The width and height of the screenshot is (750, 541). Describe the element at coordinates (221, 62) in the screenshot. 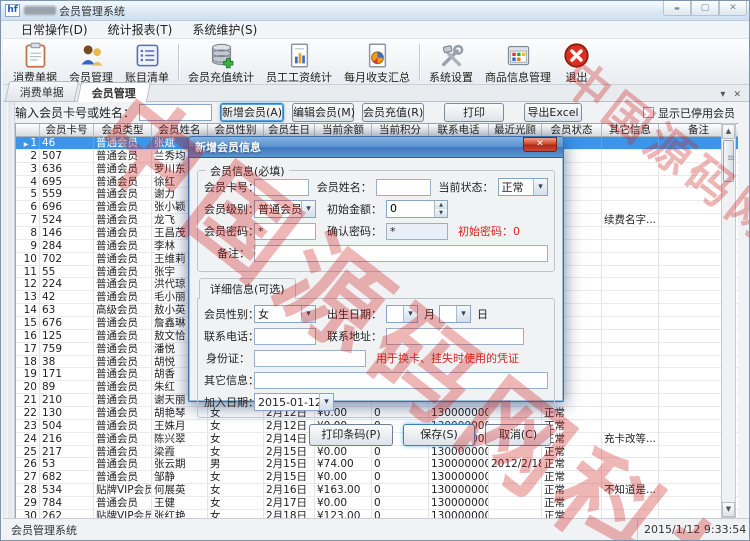

I see `toolbar-button: 会员充值统计` at that location.